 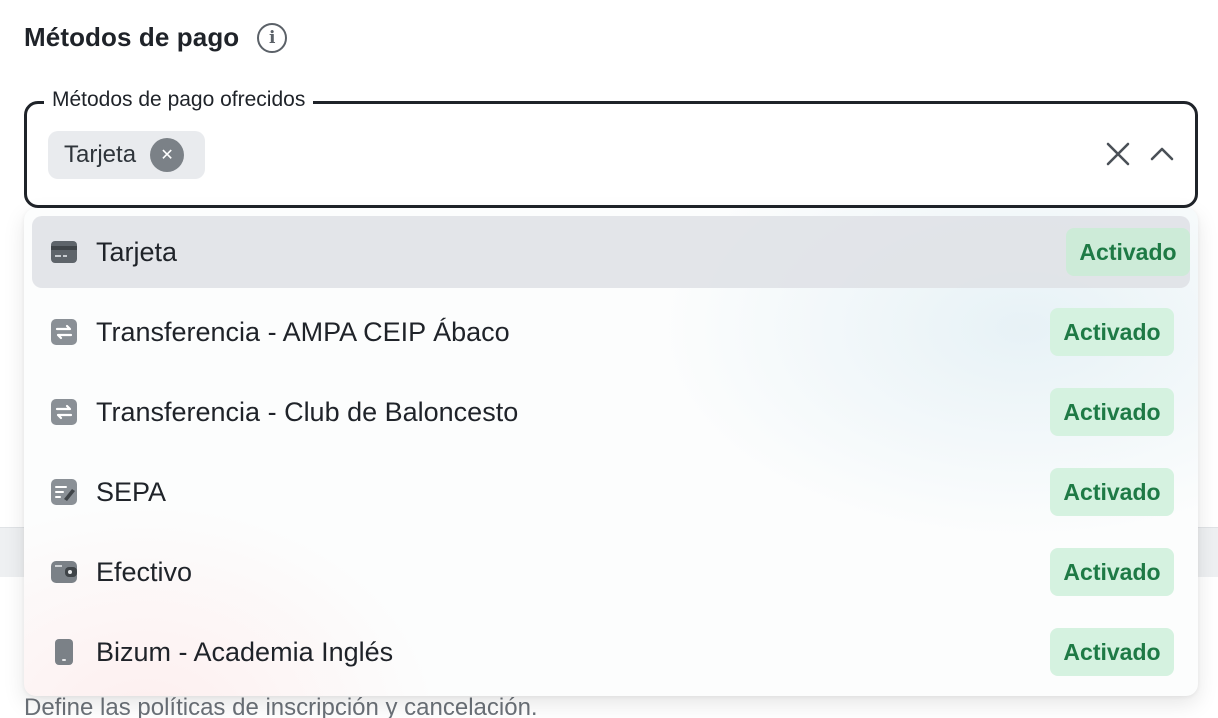 I want to click on sign-document-icon, so click(x=64, y=492).